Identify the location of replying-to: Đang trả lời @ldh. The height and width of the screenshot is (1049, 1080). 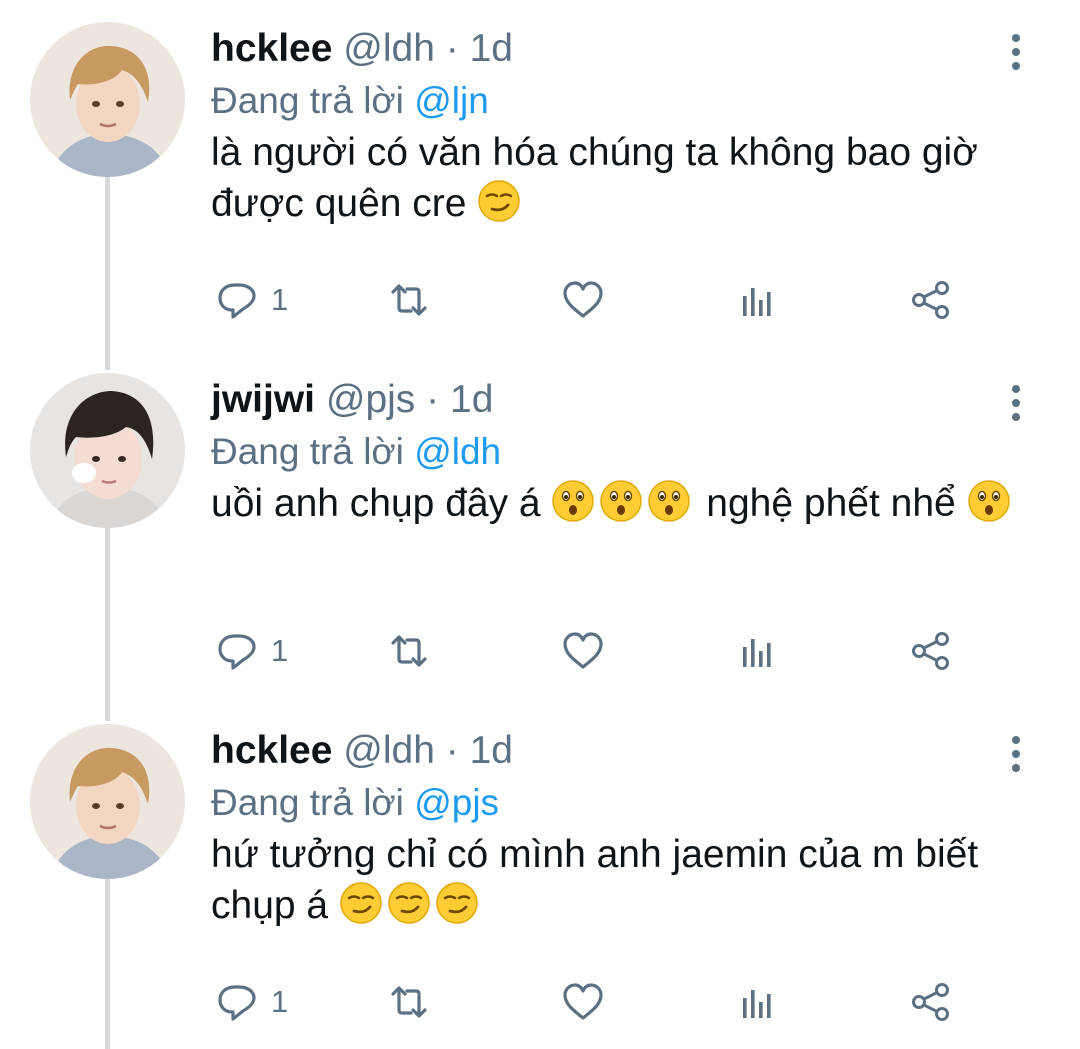
(356, 452).